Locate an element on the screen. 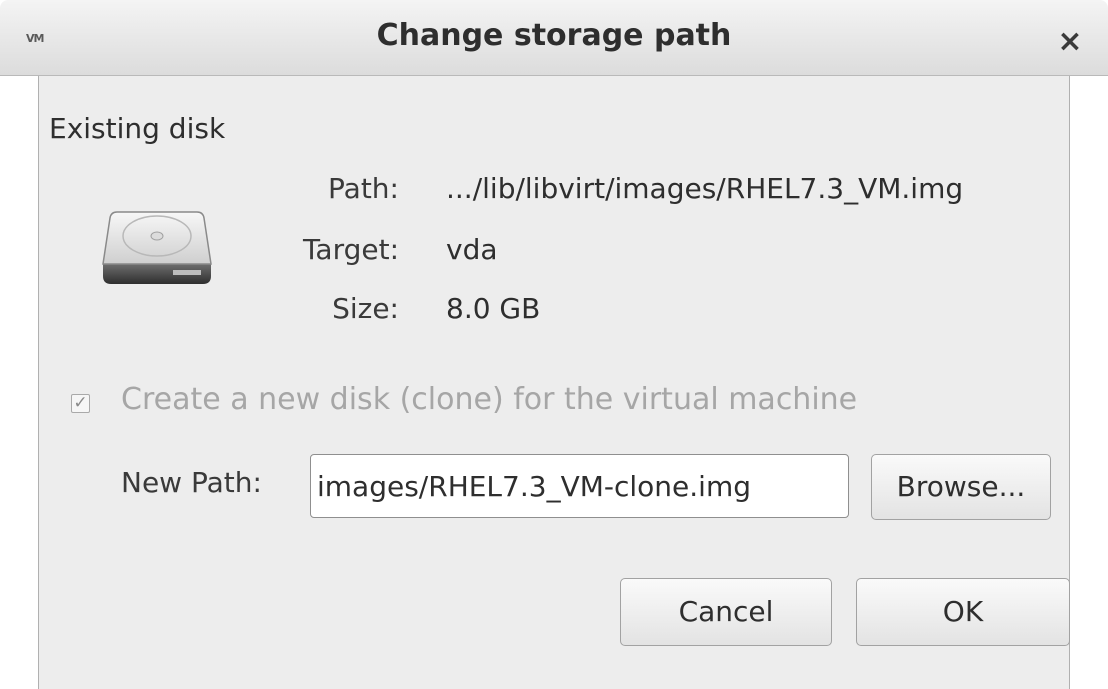 The width and height of the screenshot is (1108, 689). target-label: Target: is located at coordinates (350, 249).